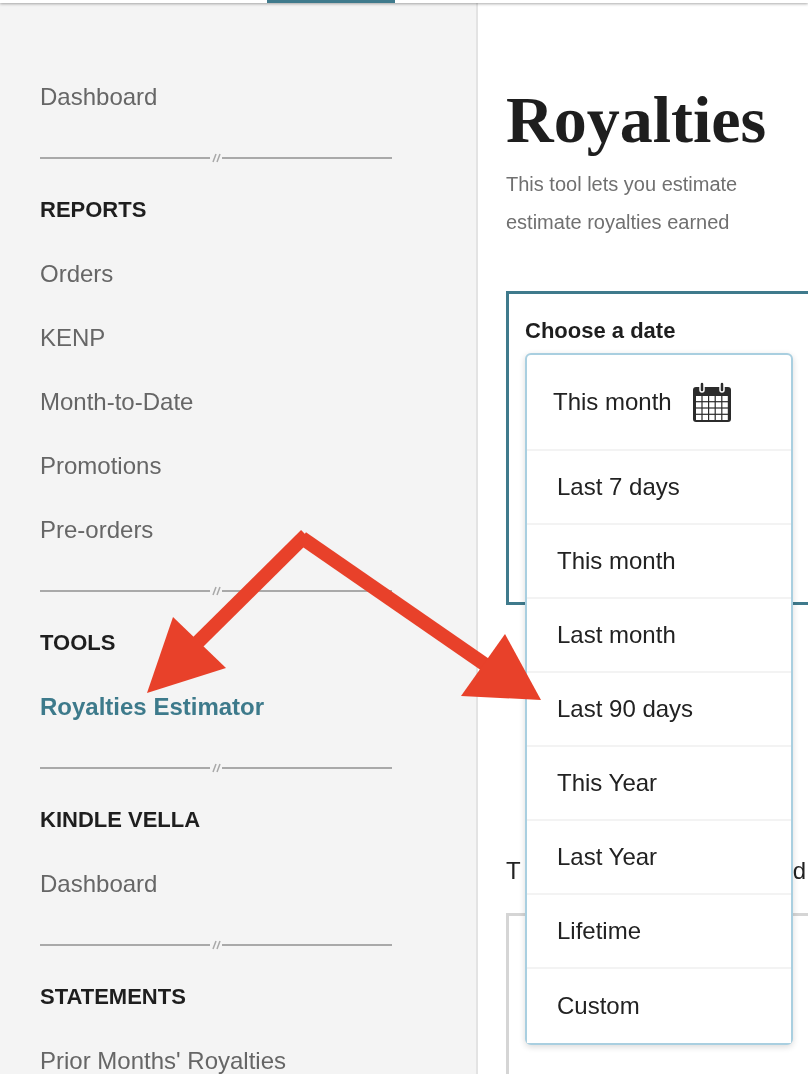 The width and height of the screenshot is (808, 1074). What do you see at coordinates (622, 184) in the screenshot?
I see `description-line: This tool lets you estimate` at bounding box center [622, 184].